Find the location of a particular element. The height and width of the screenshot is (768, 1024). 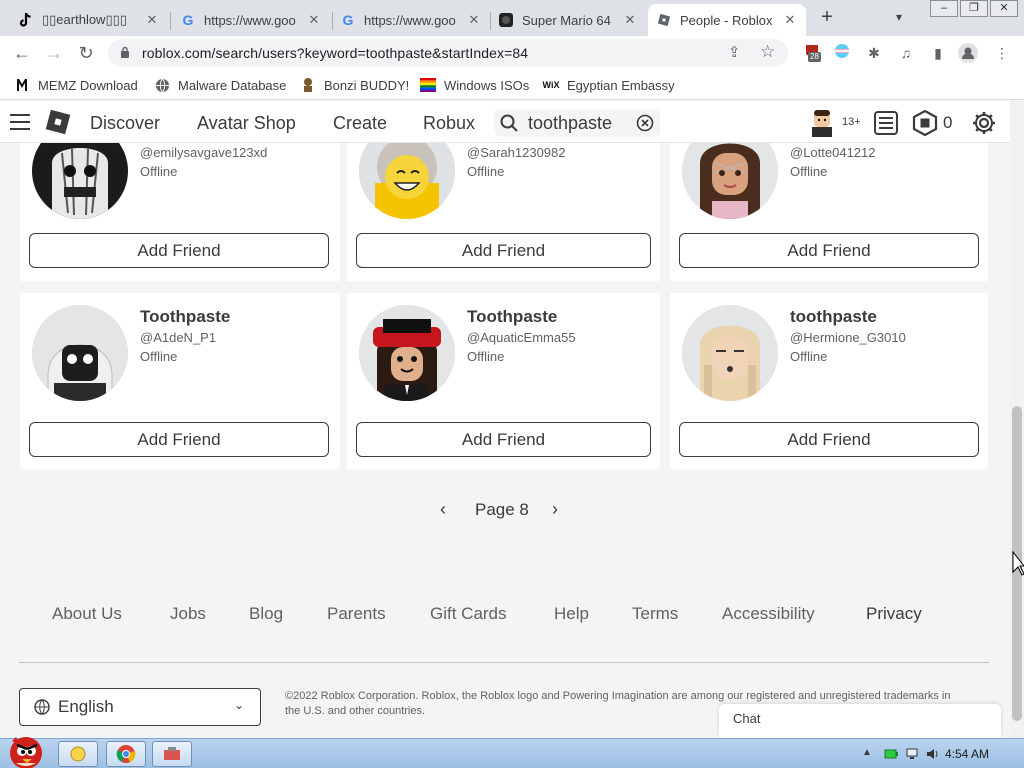

tab-people-roblox: People - Roblox ✕ is located at coordinates (727, 20).